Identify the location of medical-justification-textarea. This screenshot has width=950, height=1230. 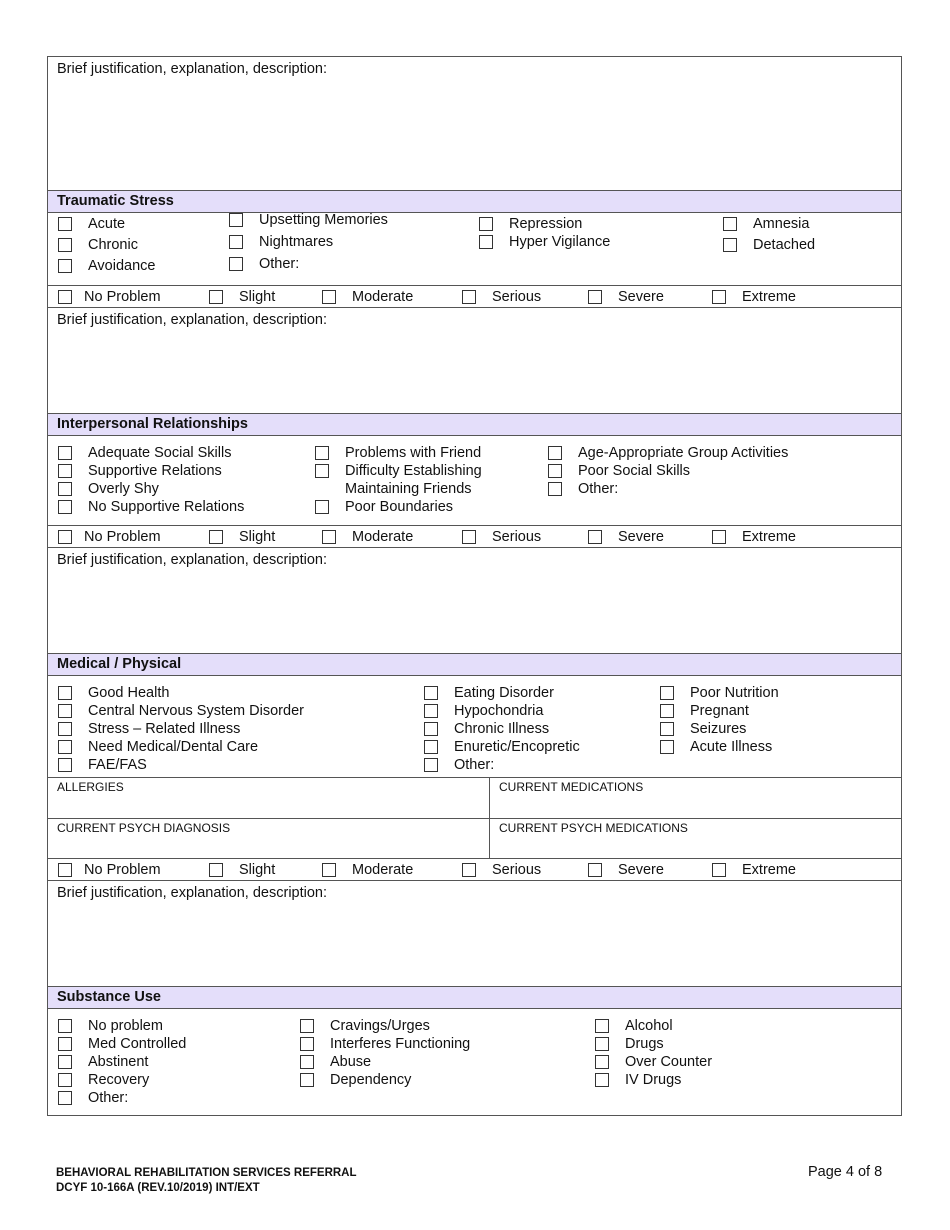
(474, 943).